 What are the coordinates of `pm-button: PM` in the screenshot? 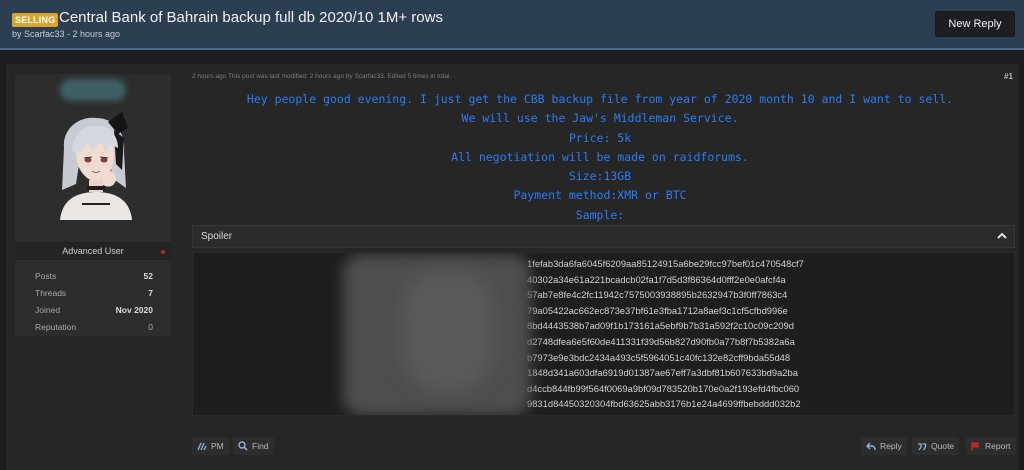 It's located at (210, 446).